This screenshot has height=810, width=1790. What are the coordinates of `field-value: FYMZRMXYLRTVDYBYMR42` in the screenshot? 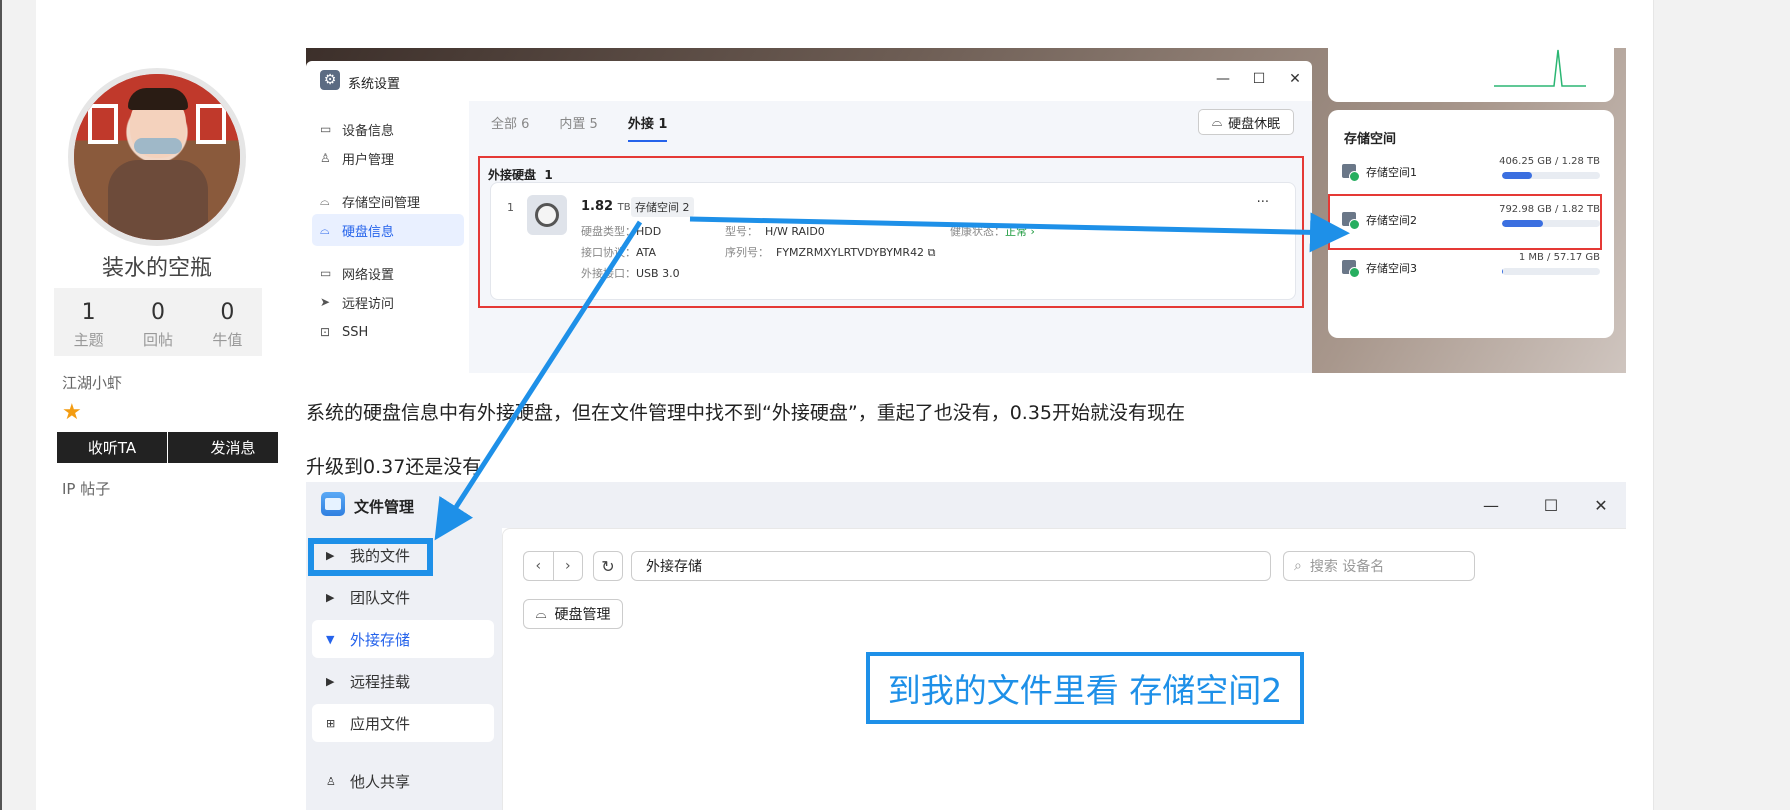 It's located at (850, 252).